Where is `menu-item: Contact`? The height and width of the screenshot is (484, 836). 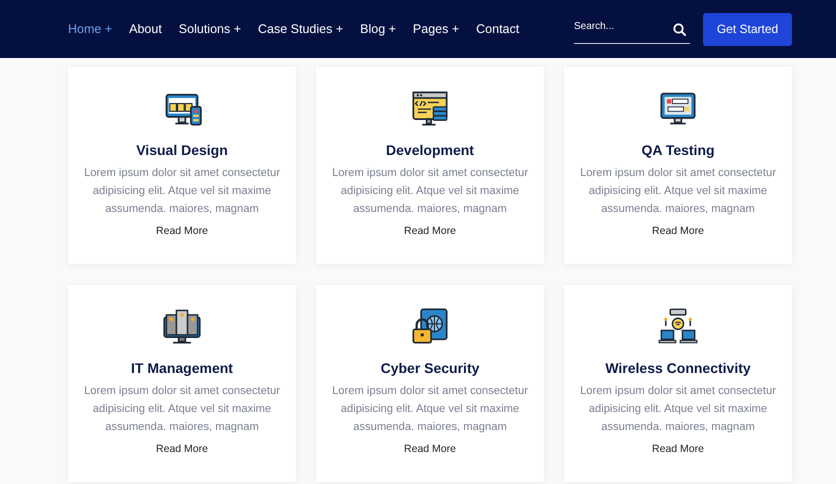
menu-item: Contact is located at coordinates (498, 29).